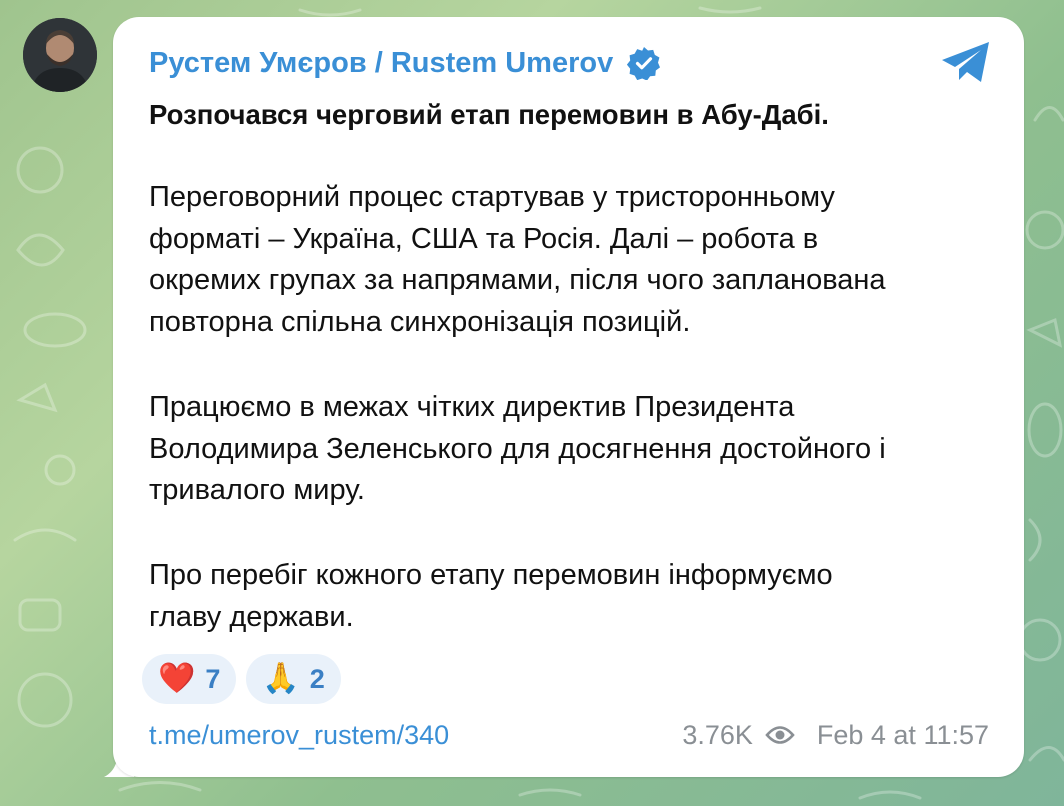 This screenshot has height=806, width=1064. I want to click on reaction-heart: ❤️ 7, so click(189, 679).